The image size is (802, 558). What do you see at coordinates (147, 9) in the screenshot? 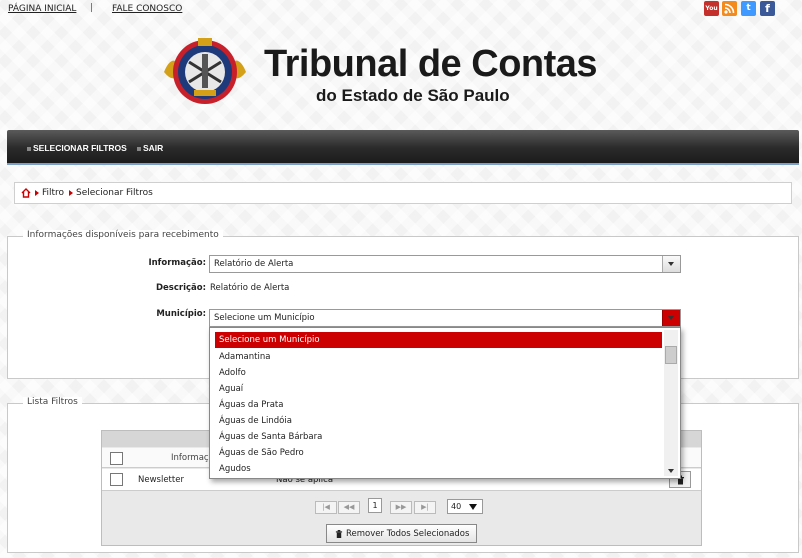
I see `contact-link: FALE CONOSCO` at bounding box center [147, 9].